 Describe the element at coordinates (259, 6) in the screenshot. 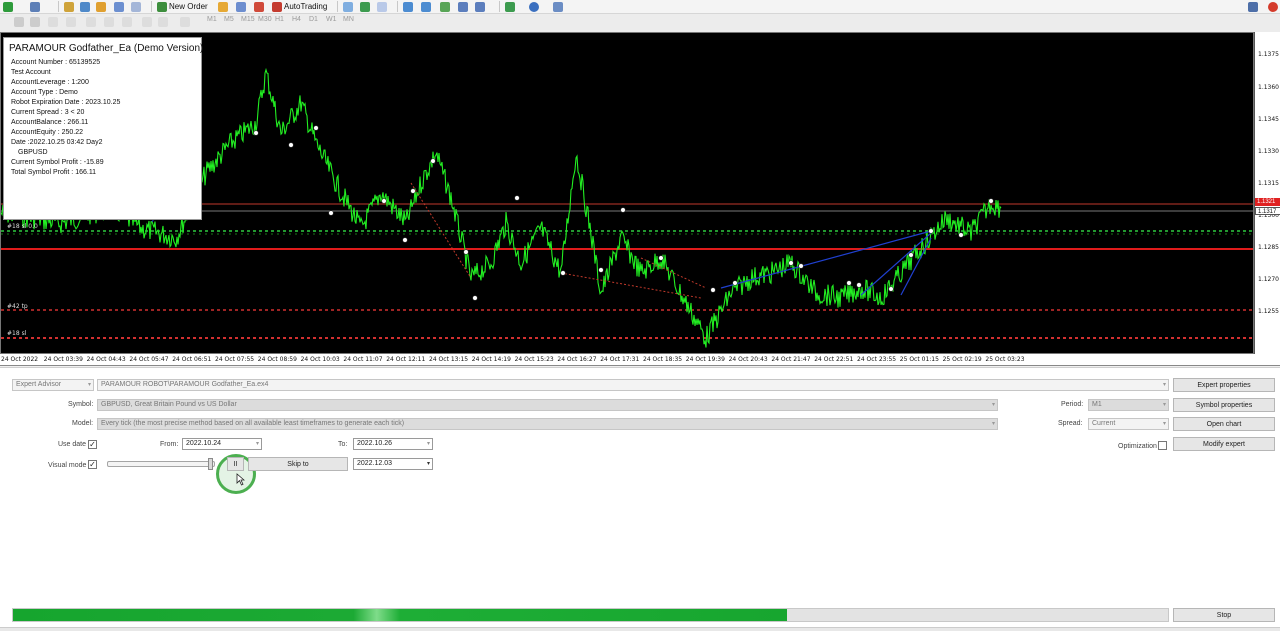

I see `experts-icon` at that location.